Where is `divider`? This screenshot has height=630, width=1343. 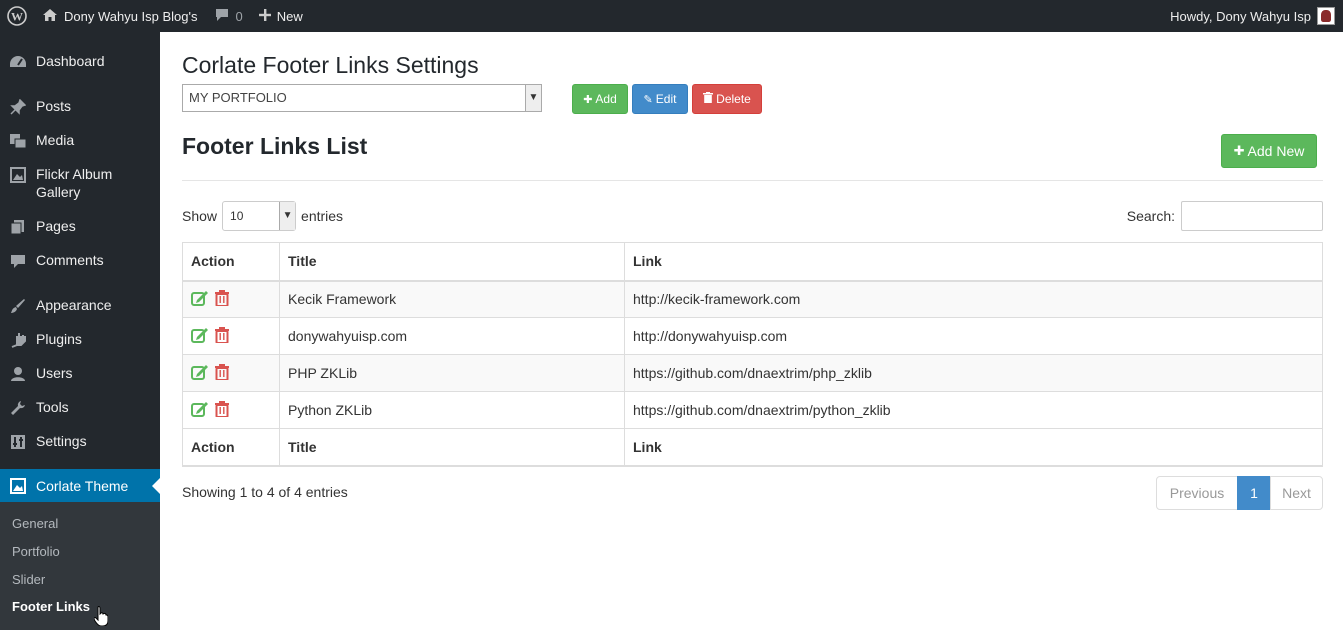
divider is located at coordinates (752, 180).